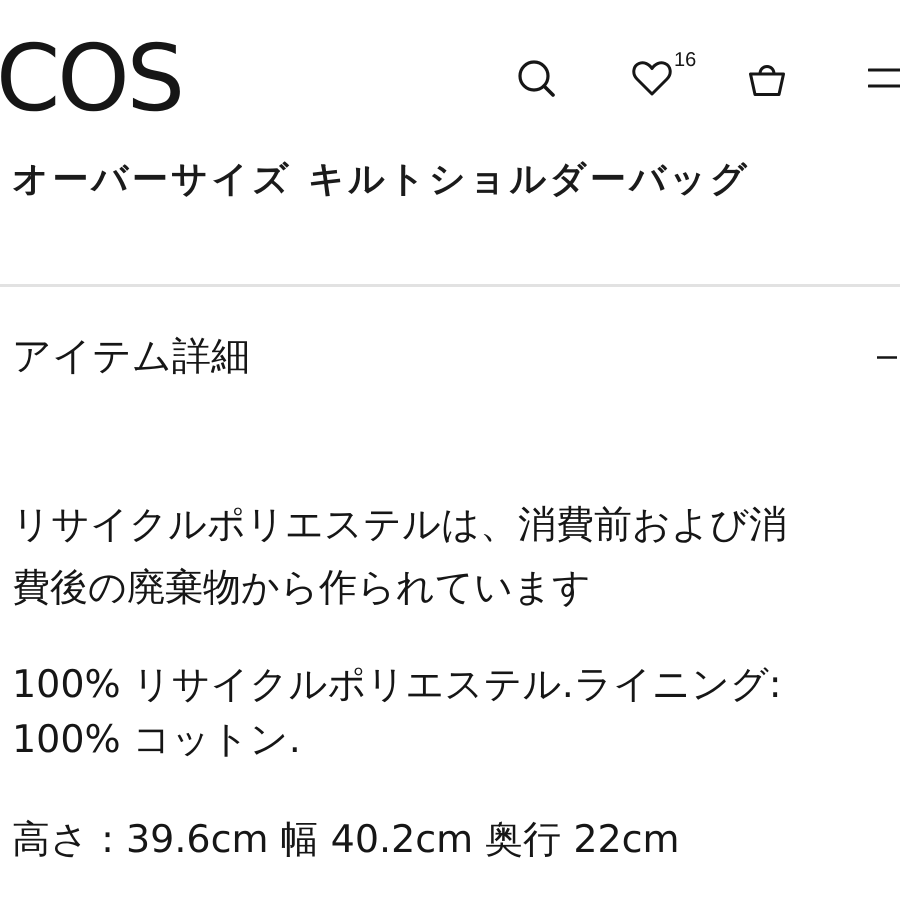 This screenshot has height=900, width=900. Describe the element at coordinates (91, 79) in the screenshot. I see `brand-logo: COS` at that location.